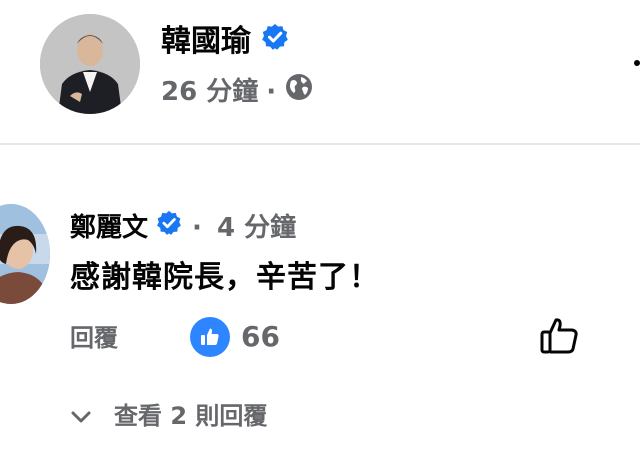 The image size is (640, 472). What do you see at coordinates (225, 277) in the screenshot?
I see `comment-text: 感謝韓院長，辛苦了！` at bounding box center [225, 277].